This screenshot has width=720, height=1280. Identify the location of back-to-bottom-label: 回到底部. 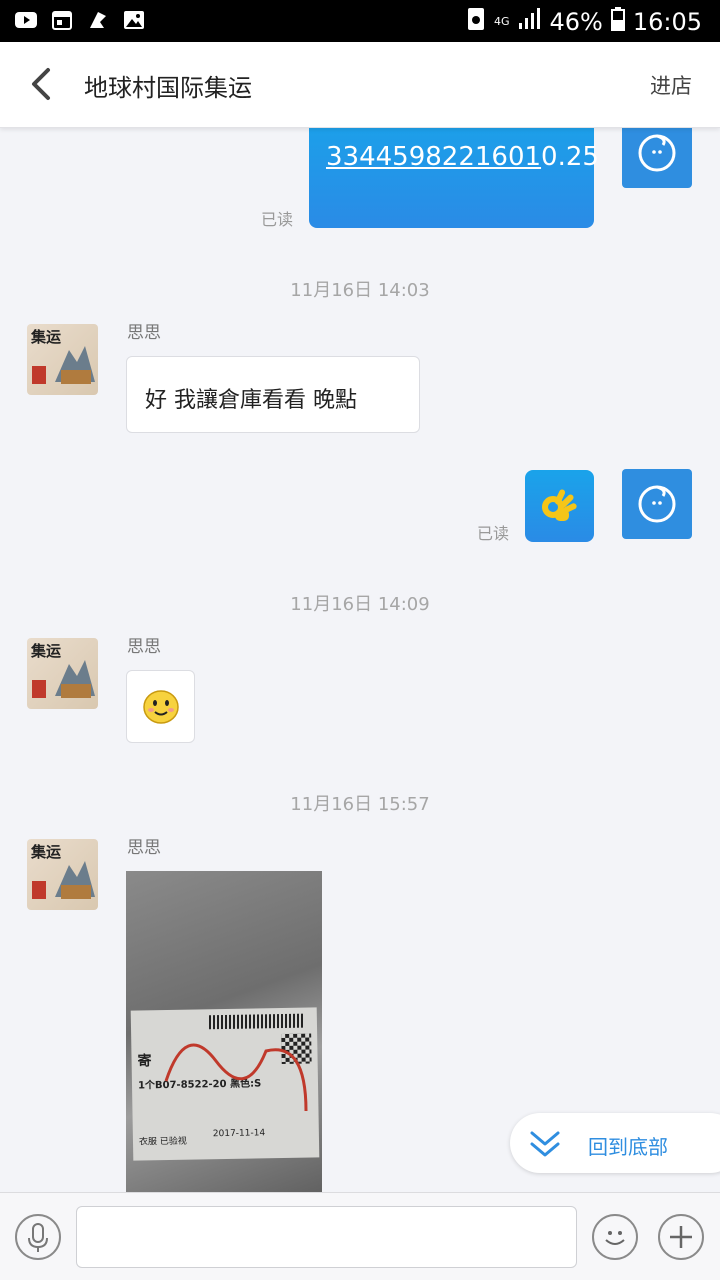
(628, 1147).